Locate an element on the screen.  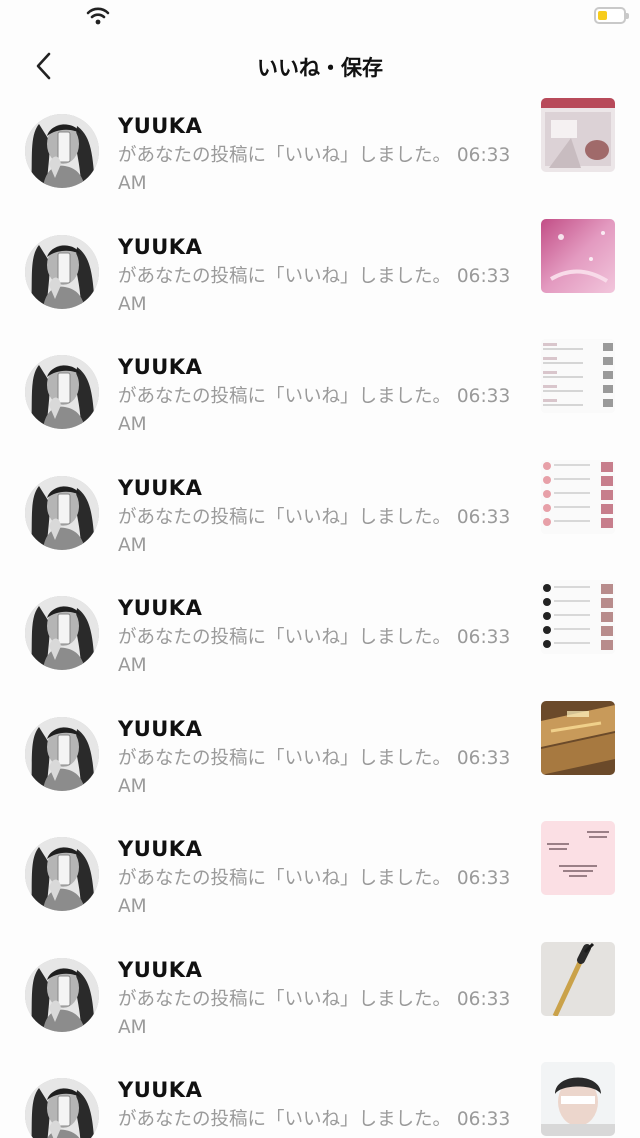
page-title: いいね・保存 is located at coordinates (320, 68).